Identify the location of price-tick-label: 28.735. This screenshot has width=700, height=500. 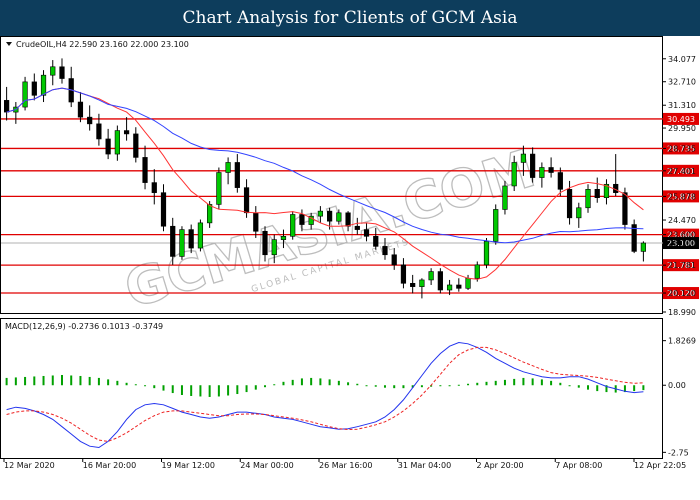
(682, 148).